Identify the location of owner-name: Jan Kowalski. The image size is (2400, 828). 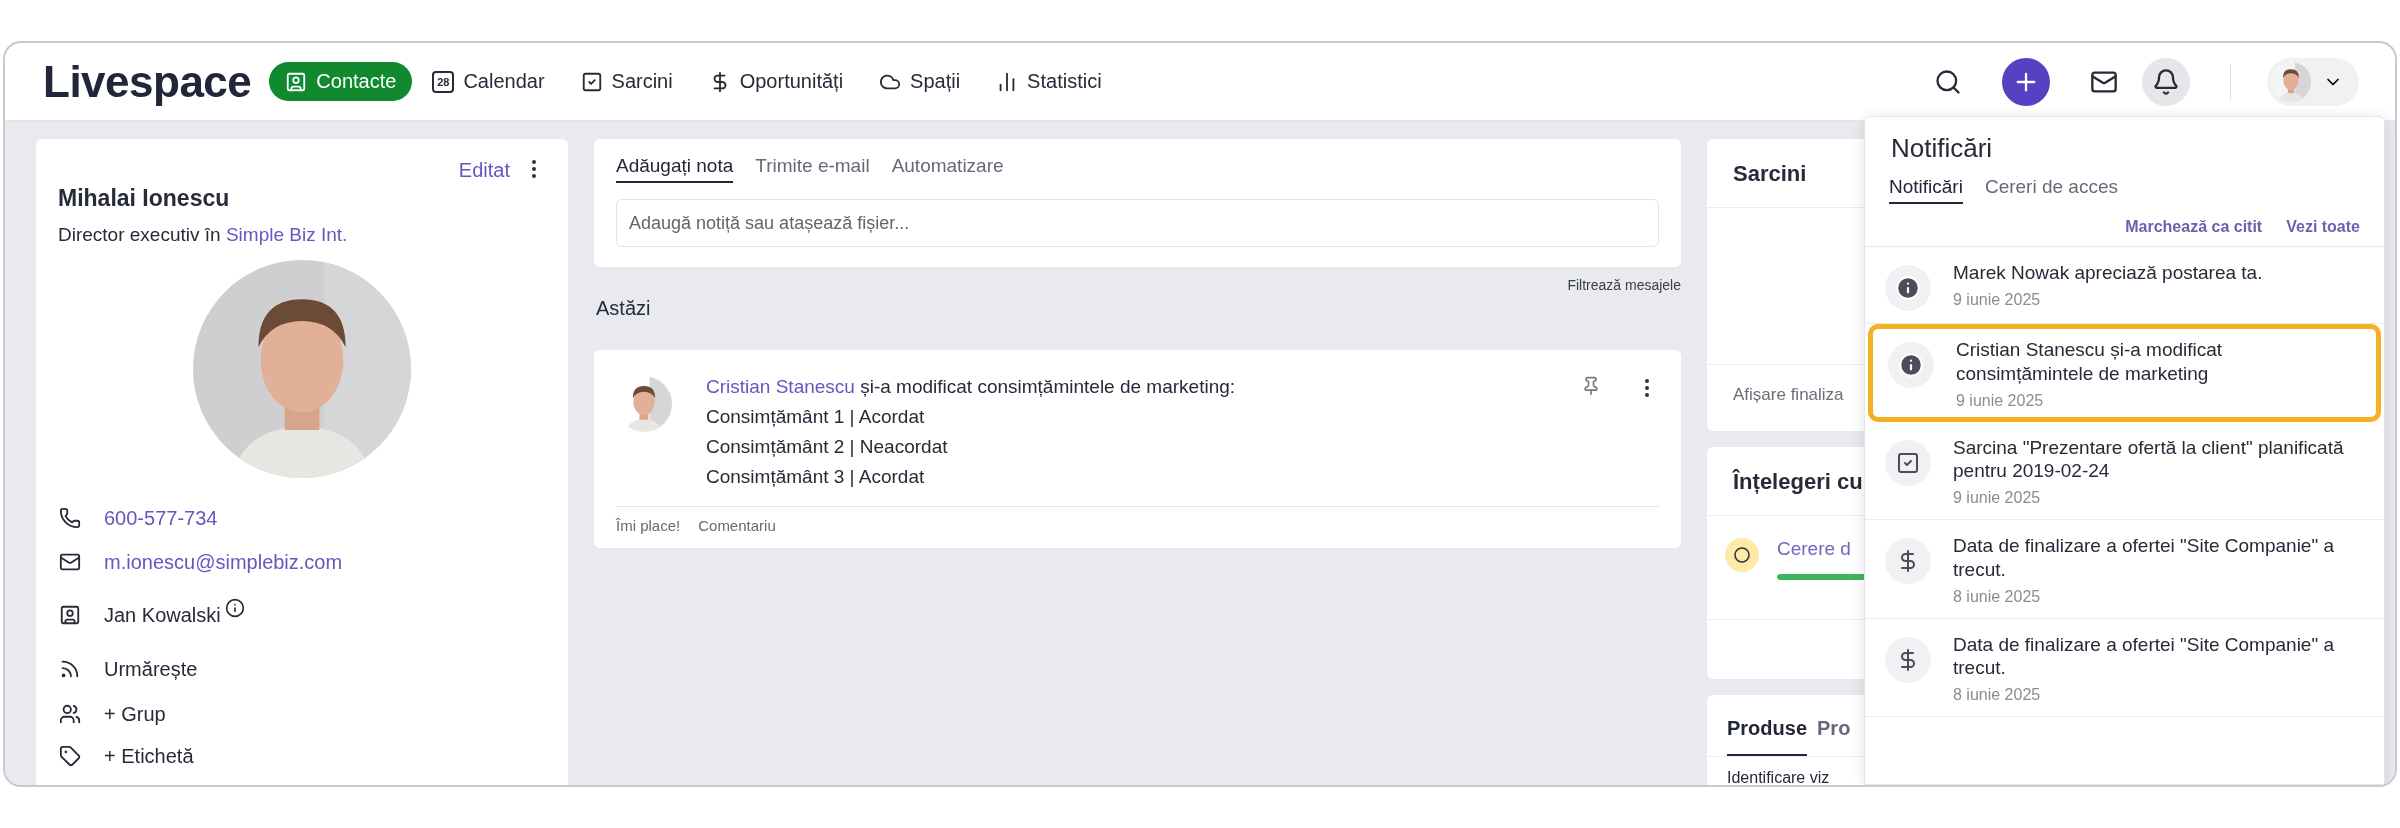
(162, 615).